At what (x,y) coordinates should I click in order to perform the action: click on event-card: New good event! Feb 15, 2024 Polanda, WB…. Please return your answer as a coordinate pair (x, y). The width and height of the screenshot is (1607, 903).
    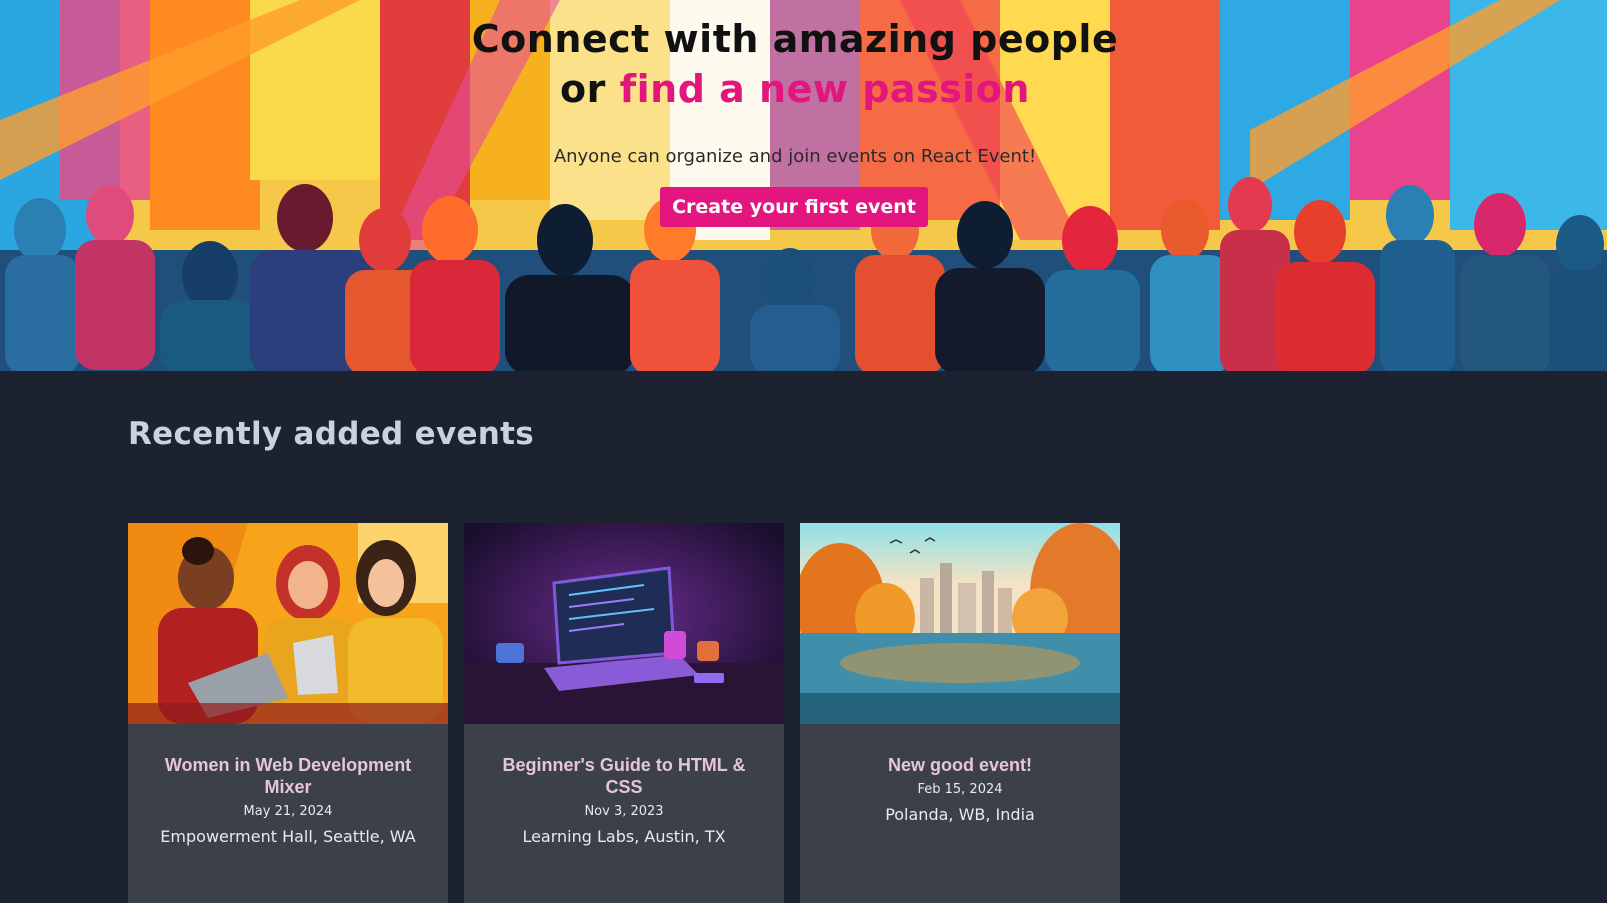
    Looking at the image, I should click on (960, 713).